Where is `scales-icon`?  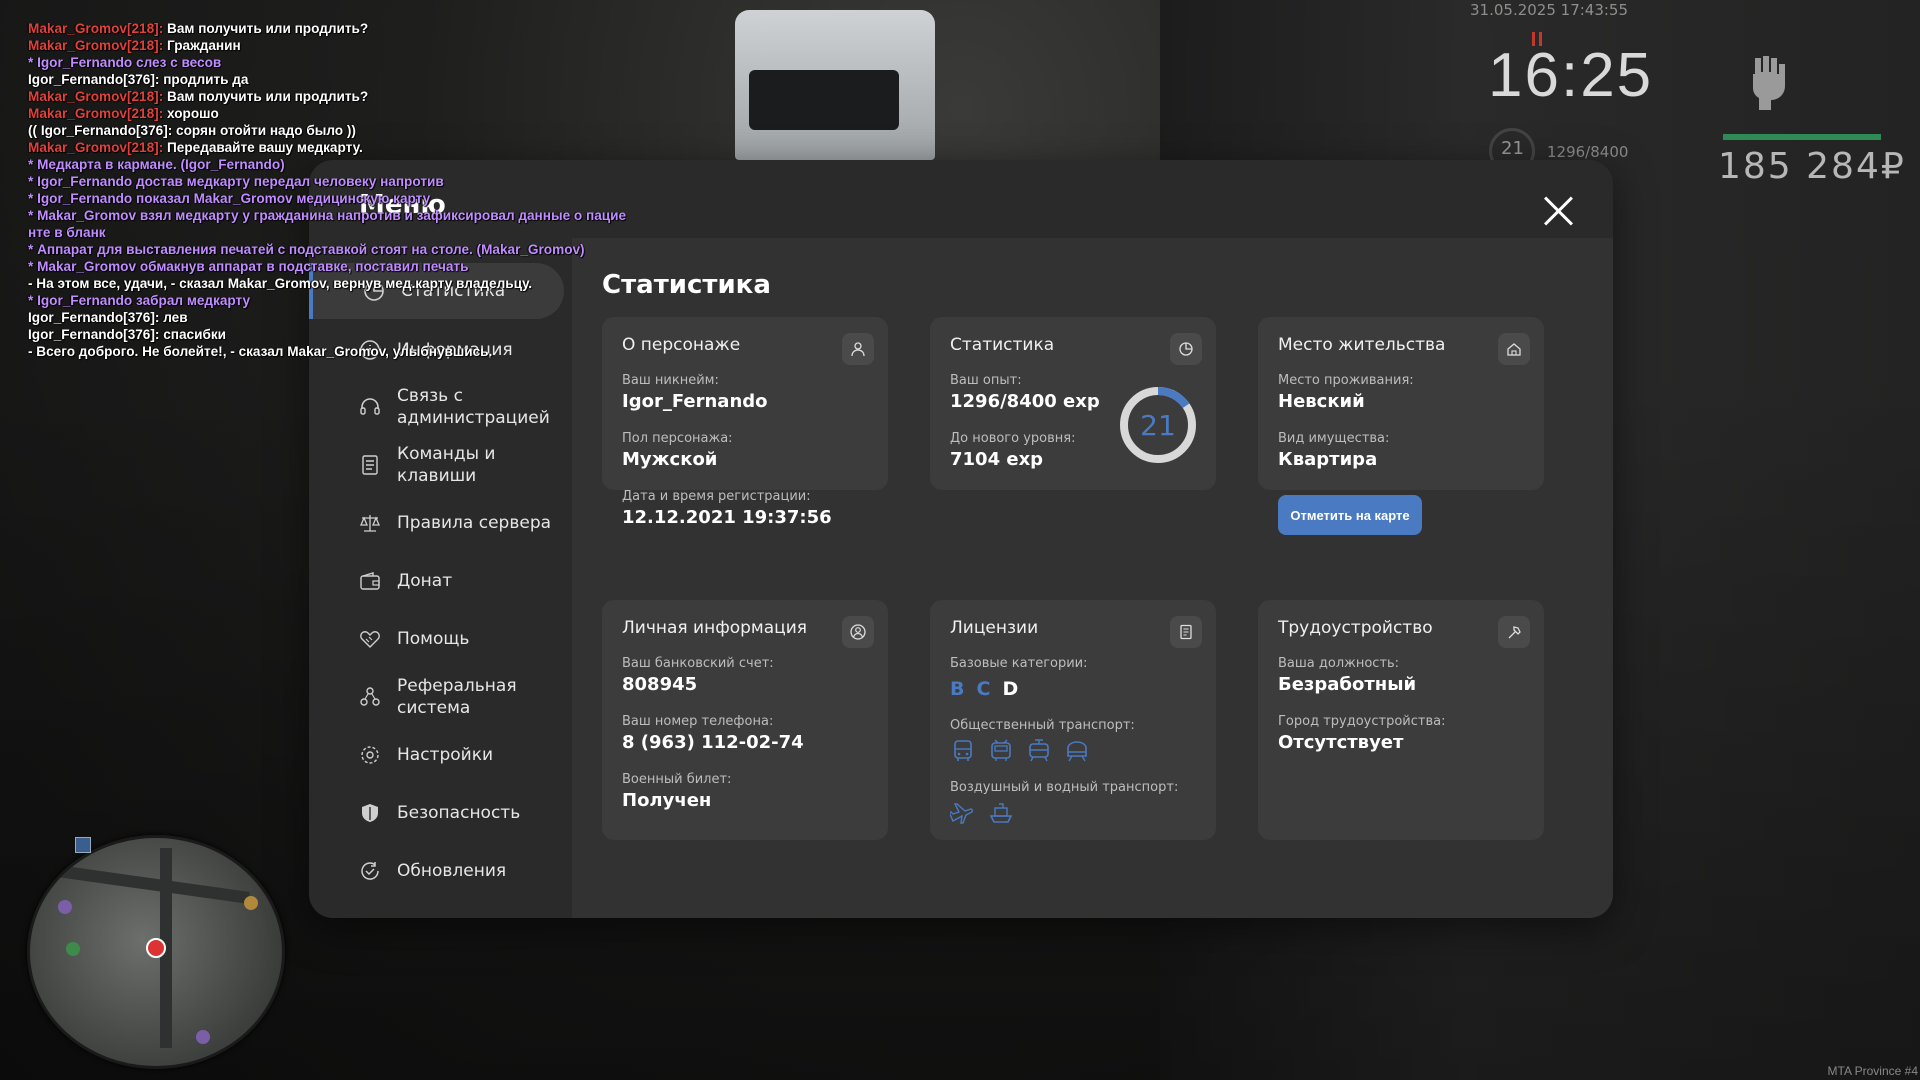 scales-icon is located at coordinates (370, 523).